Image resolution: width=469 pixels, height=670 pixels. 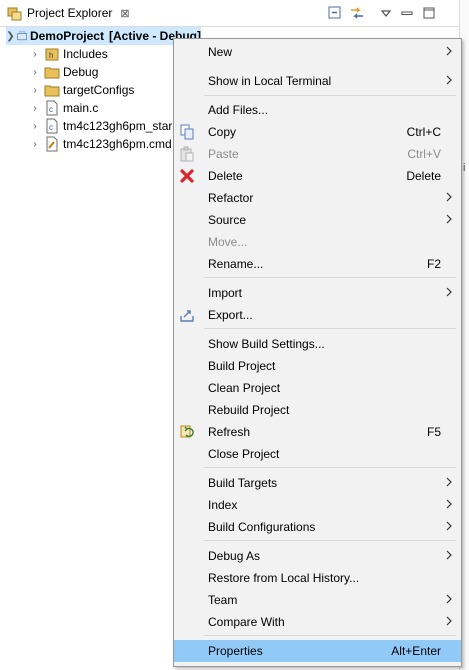 What do you see at coordinates (317, 176) in the screenshot?
I see `menu-item-delete: Delete Delete` at bounding box center [317, 176].